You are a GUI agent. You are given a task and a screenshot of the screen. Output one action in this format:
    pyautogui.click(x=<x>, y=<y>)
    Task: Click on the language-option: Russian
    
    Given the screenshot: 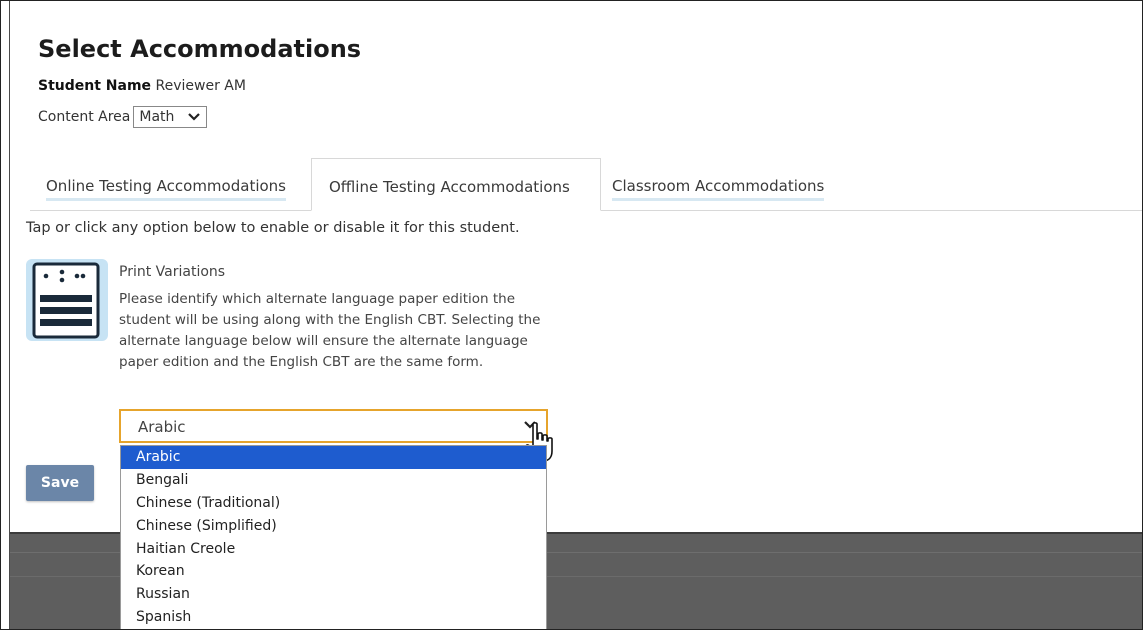 What is the action you would take?
    pyautogui.click(x=333, y=594)
    